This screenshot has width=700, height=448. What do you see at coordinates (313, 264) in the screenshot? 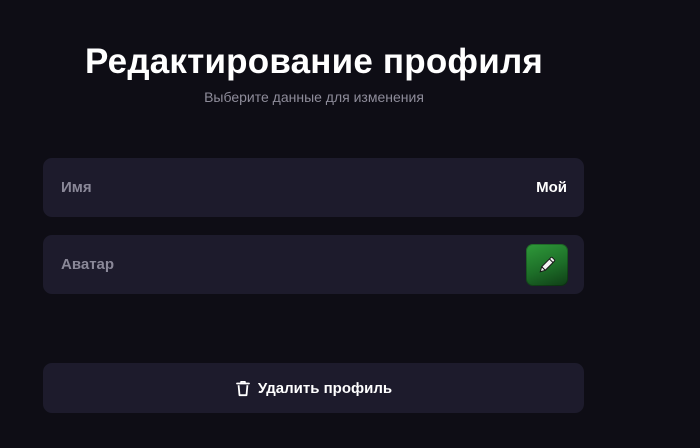
I see `avatar-field-row: Аватар` at bounding box center [313, 264].